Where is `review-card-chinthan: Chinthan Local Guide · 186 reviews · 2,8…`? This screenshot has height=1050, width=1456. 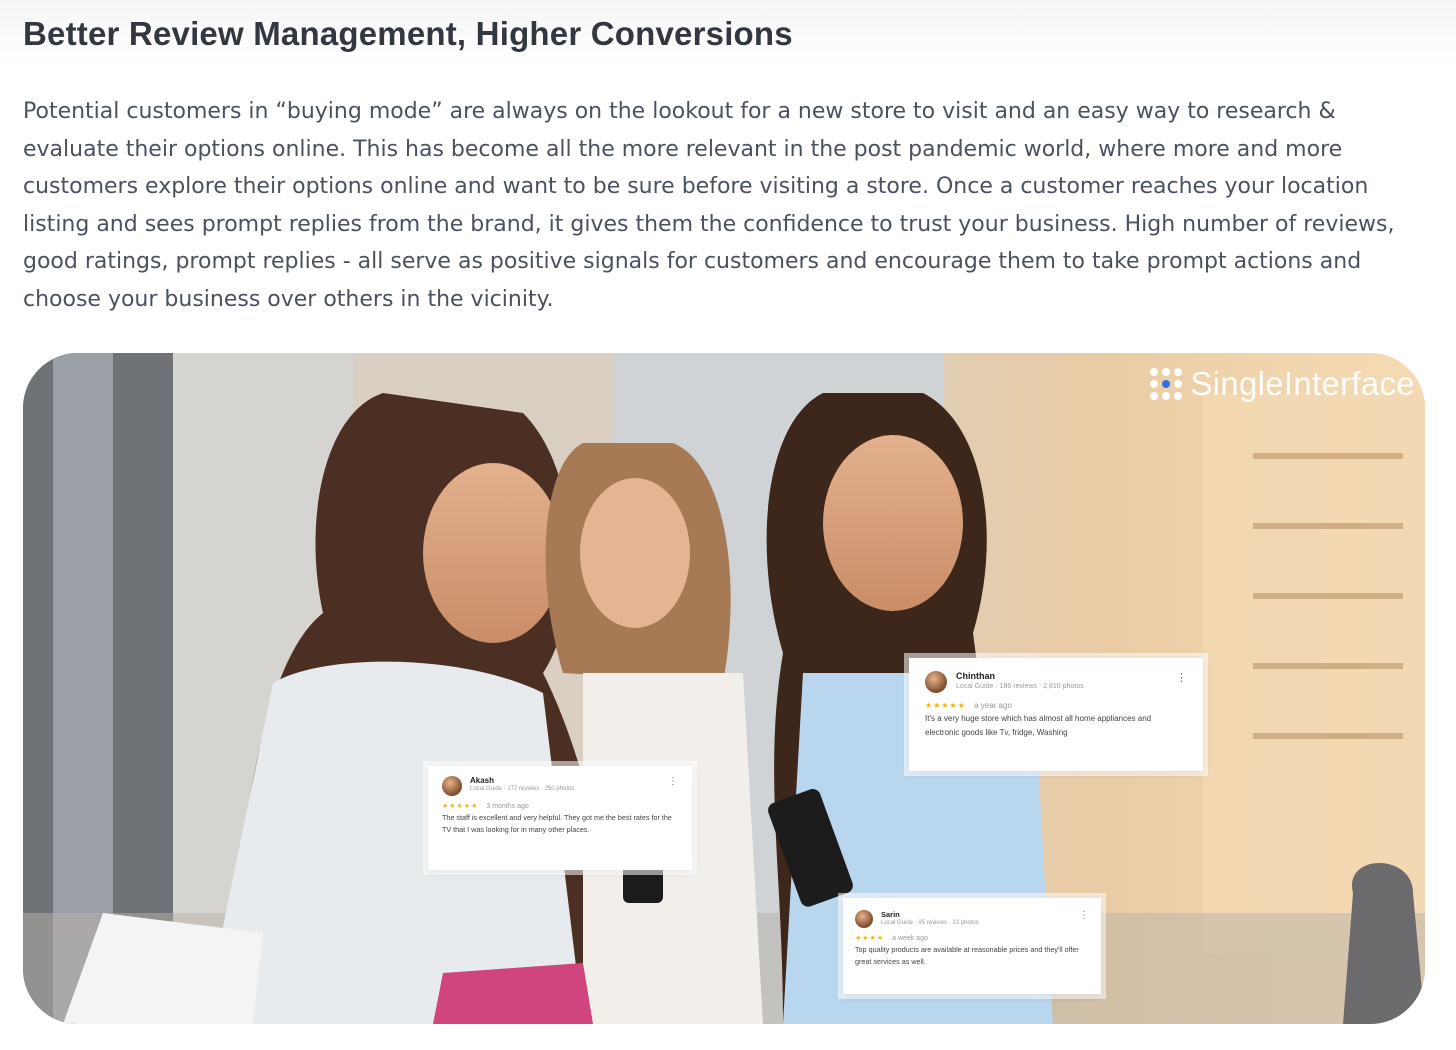 review-card-chinthan: Chinthan Local Guide · 186 reviews · 2,8… is located at coordinates (1056, 714).